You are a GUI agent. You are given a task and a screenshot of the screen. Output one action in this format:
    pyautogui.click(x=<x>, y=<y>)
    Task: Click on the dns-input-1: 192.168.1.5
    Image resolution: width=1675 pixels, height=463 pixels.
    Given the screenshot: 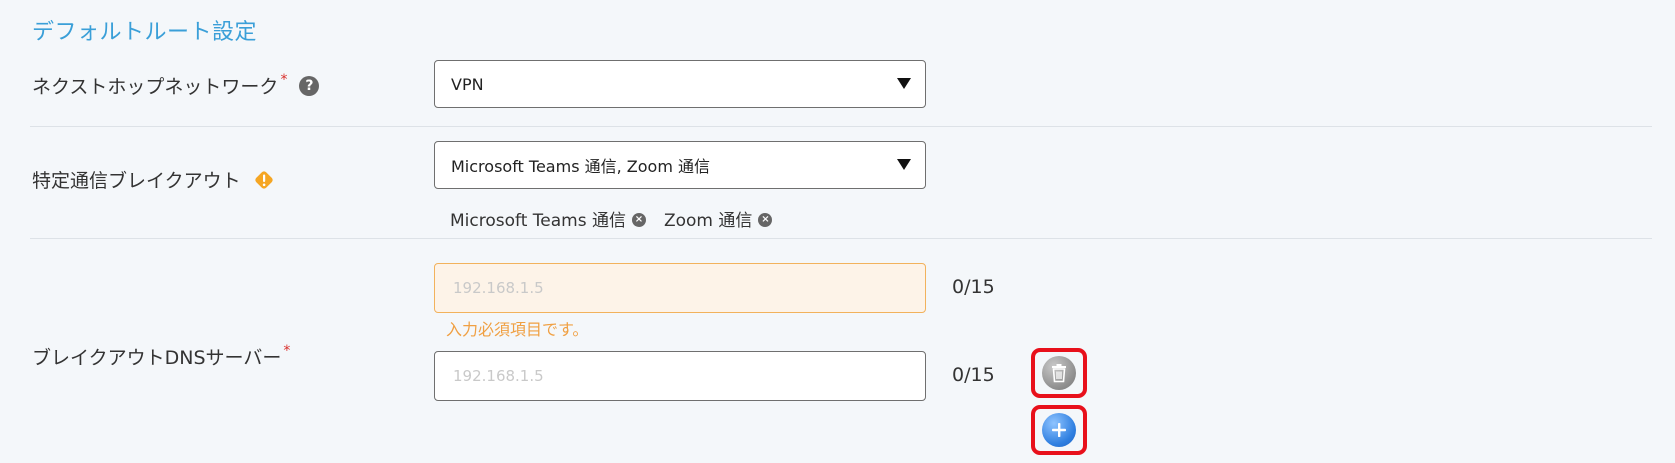 What is the action you would take?
    pyautogui.click(x=680, y=288)
    